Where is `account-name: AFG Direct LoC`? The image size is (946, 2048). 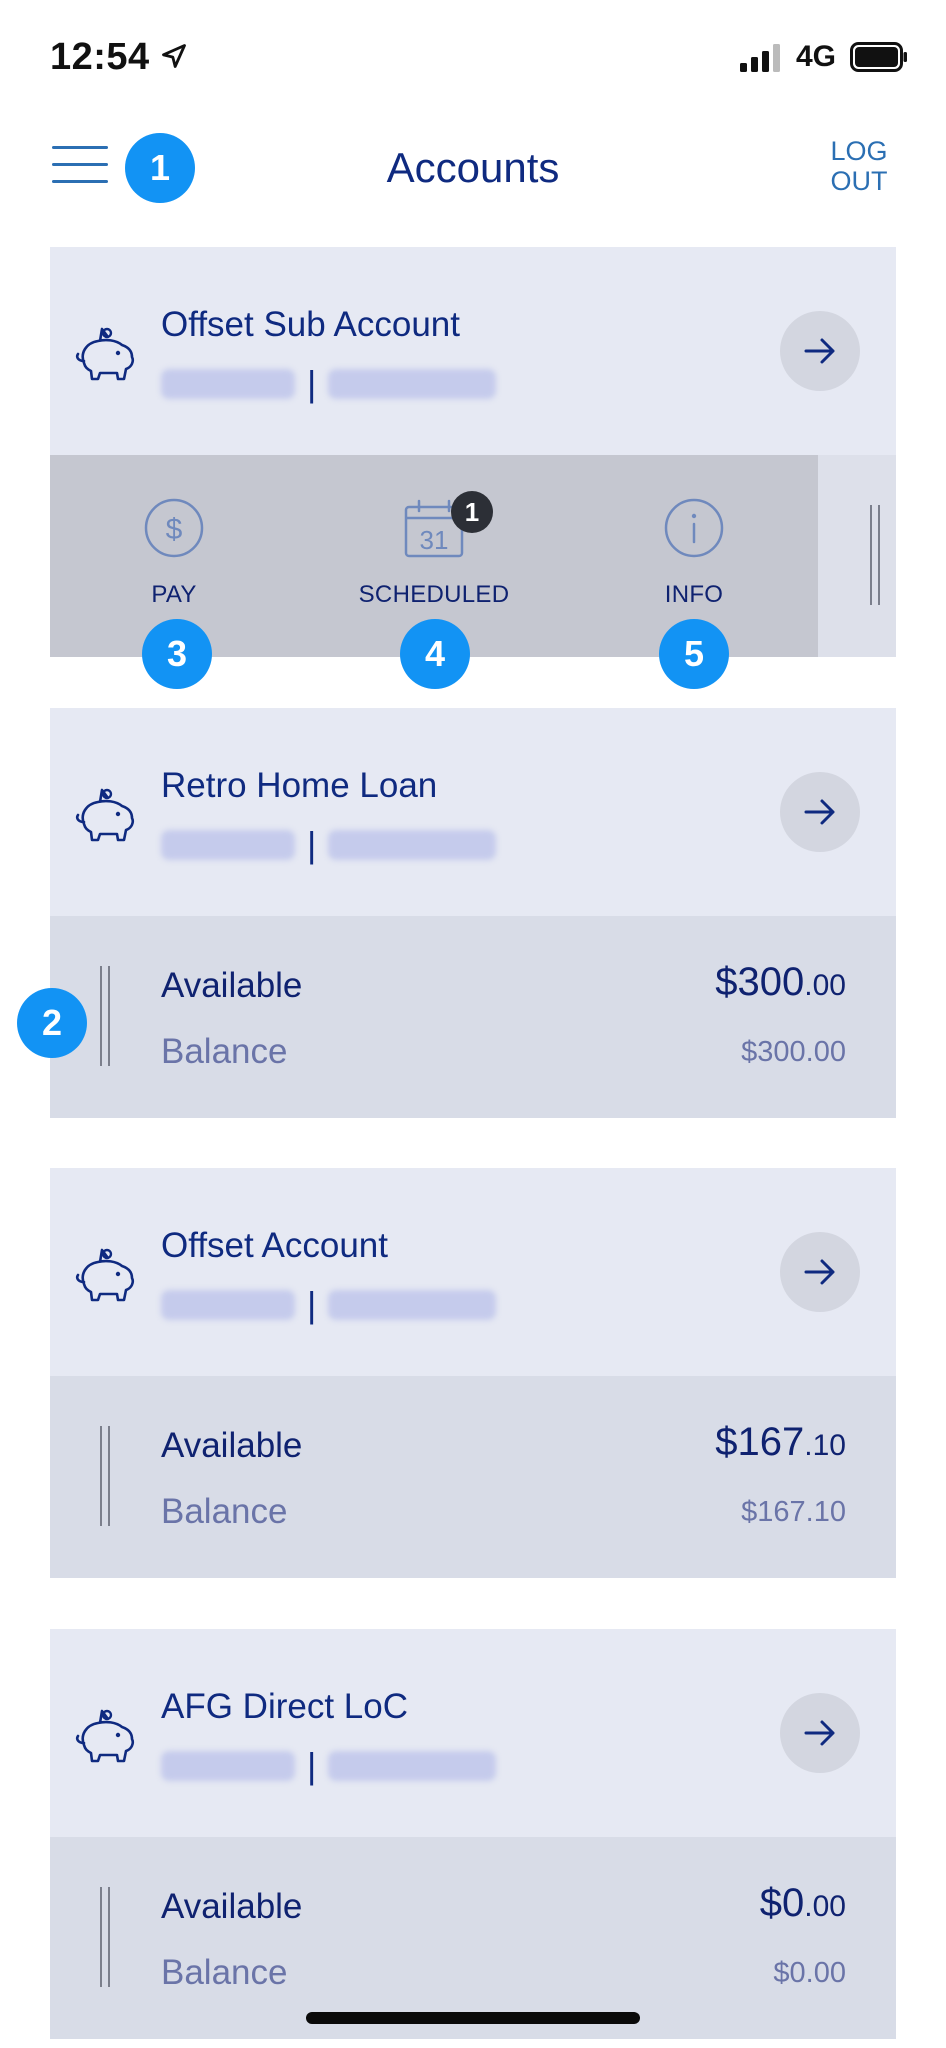 account-name: AFG Direct LoC is located at coordinates (284, 1706).